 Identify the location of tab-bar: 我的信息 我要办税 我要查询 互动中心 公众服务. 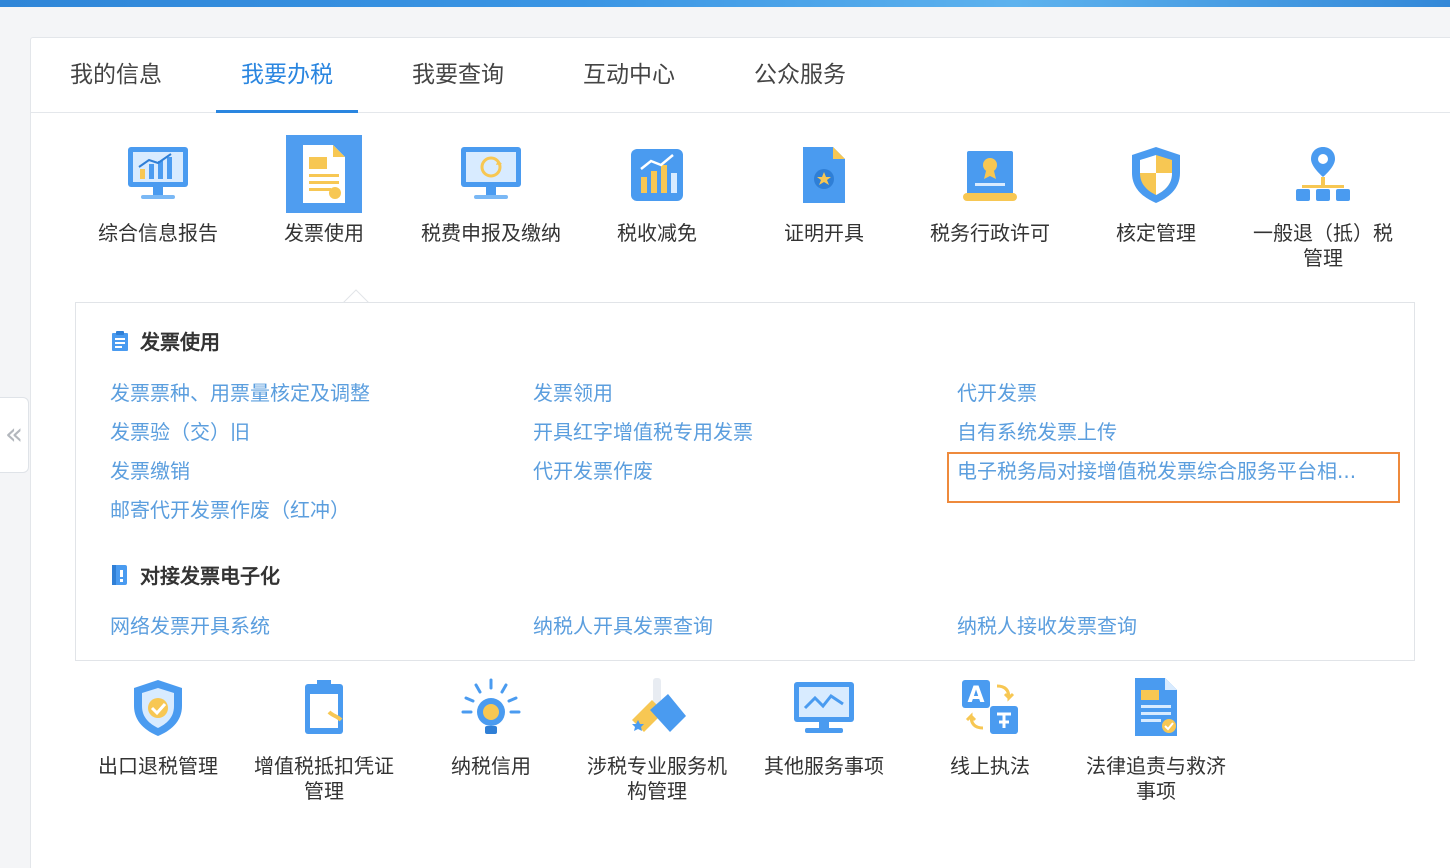
(740, 75).